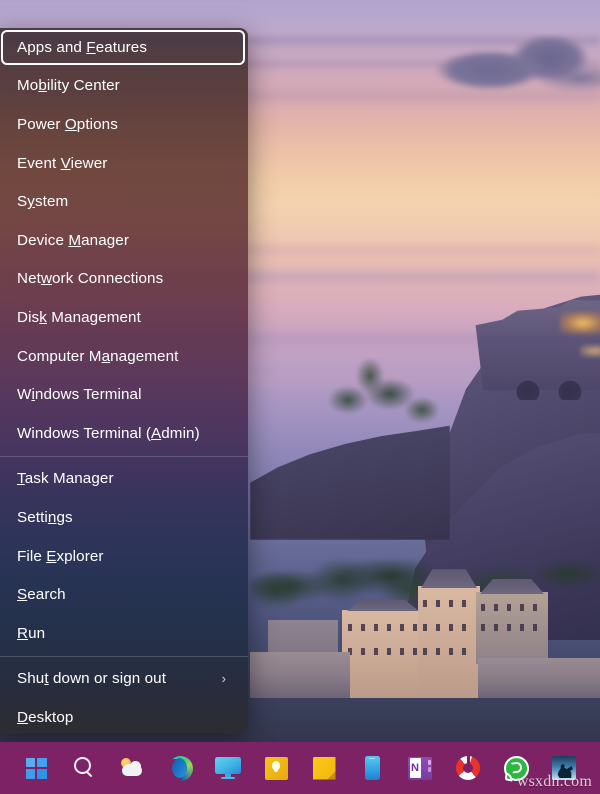  I want to click on menu-item-label: Network Connections, so click(90, 279).